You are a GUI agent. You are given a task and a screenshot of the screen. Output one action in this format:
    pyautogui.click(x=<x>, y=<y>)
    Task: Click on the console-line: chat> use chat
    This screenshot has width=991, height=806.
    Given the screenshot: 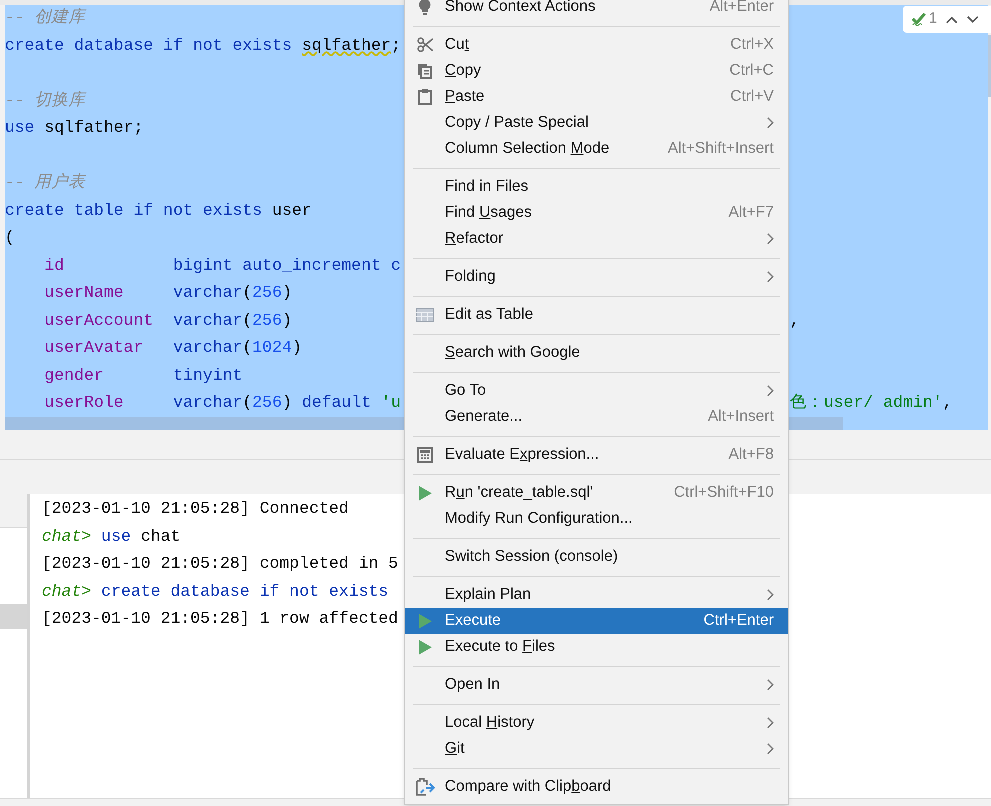 What is the action you would take?
    pyautogui.click(x=111, y=537)
    